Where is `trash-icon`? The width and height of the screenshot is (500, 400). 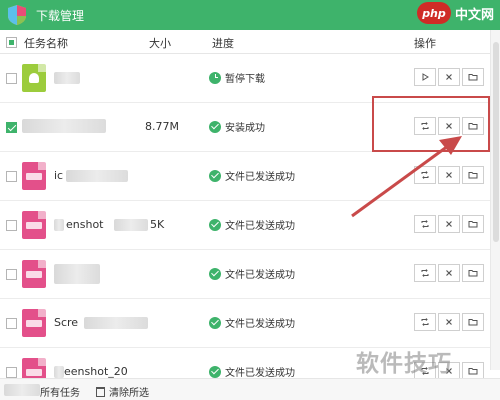 trash-icon is located at coordinates (100, 391).